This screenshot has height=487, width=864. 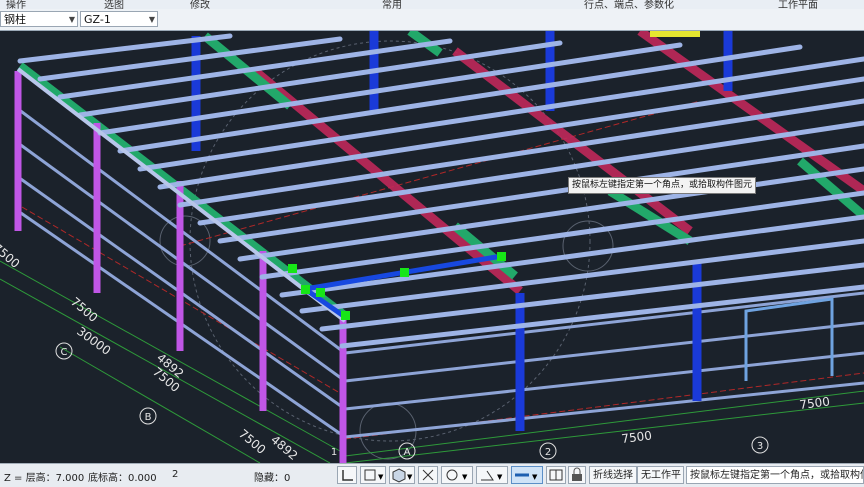 I want to click on lock-icon, so click(x=577, y=475).